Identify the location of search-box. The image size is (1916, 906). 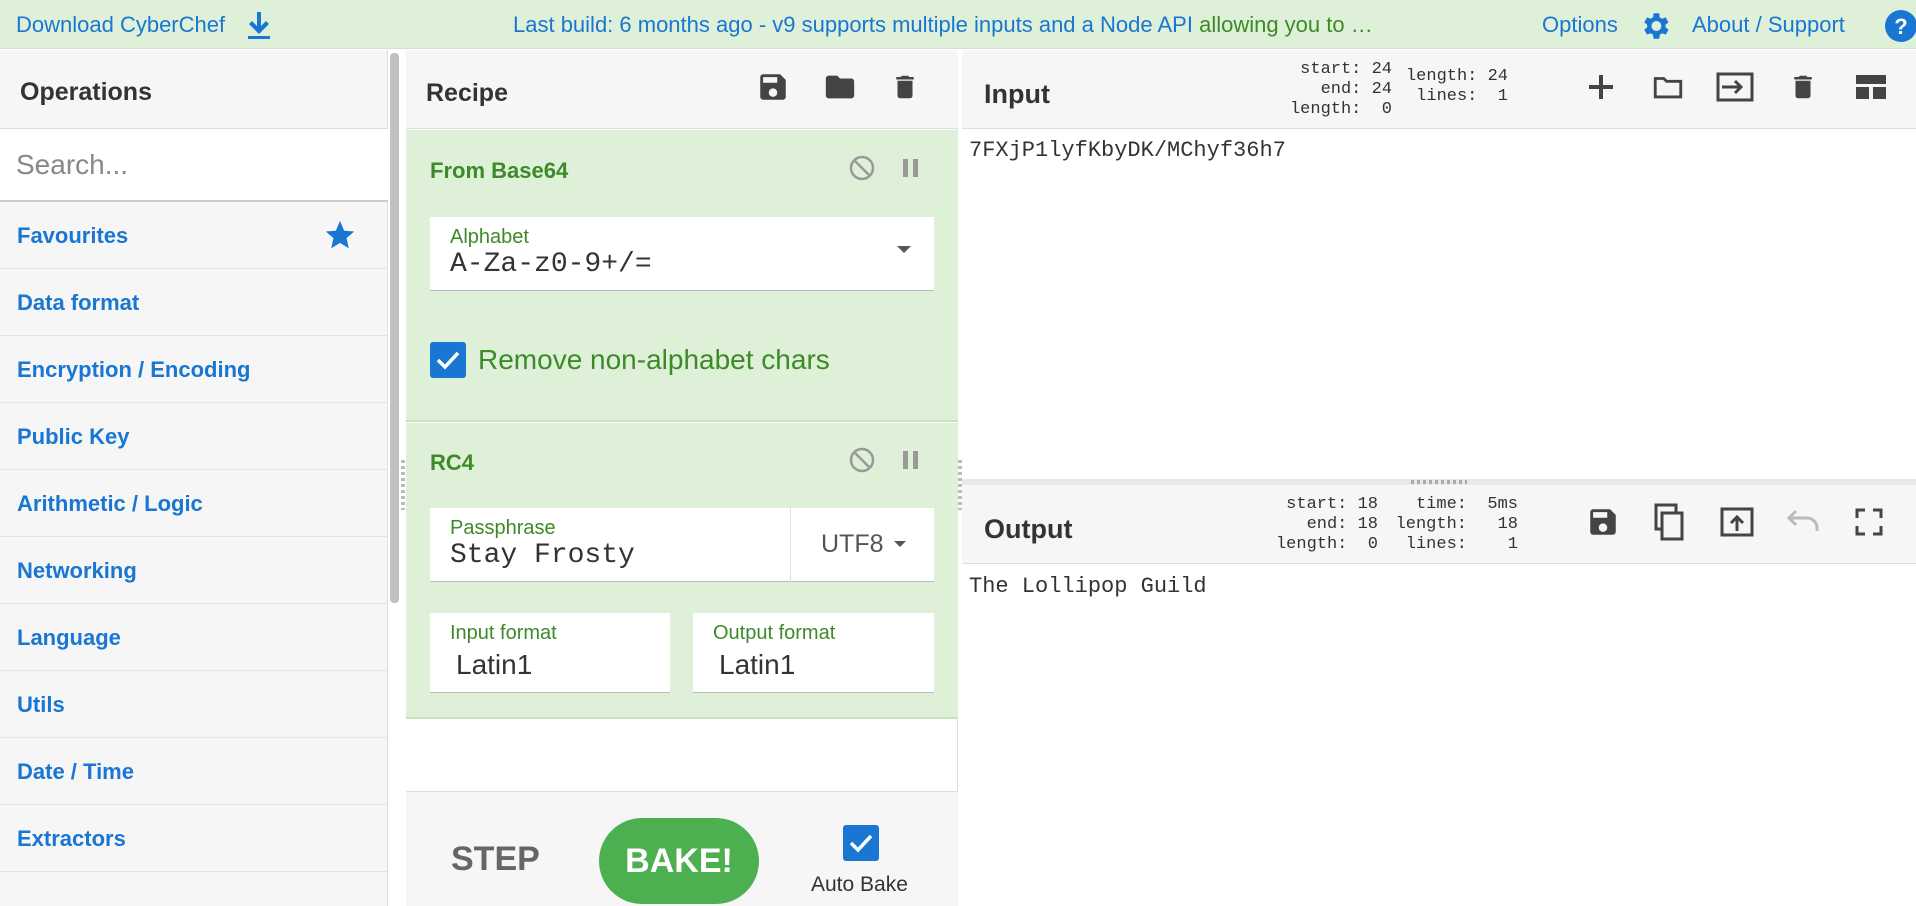
(194, 165).